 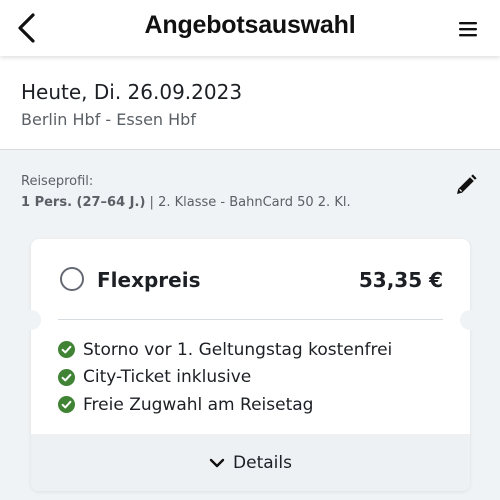 What do you see at coordinates (83, 202) in the screenshot?
I see `profile-passengers: 1 Pers. (27–64 J.)` at bounding box center [83, 202].